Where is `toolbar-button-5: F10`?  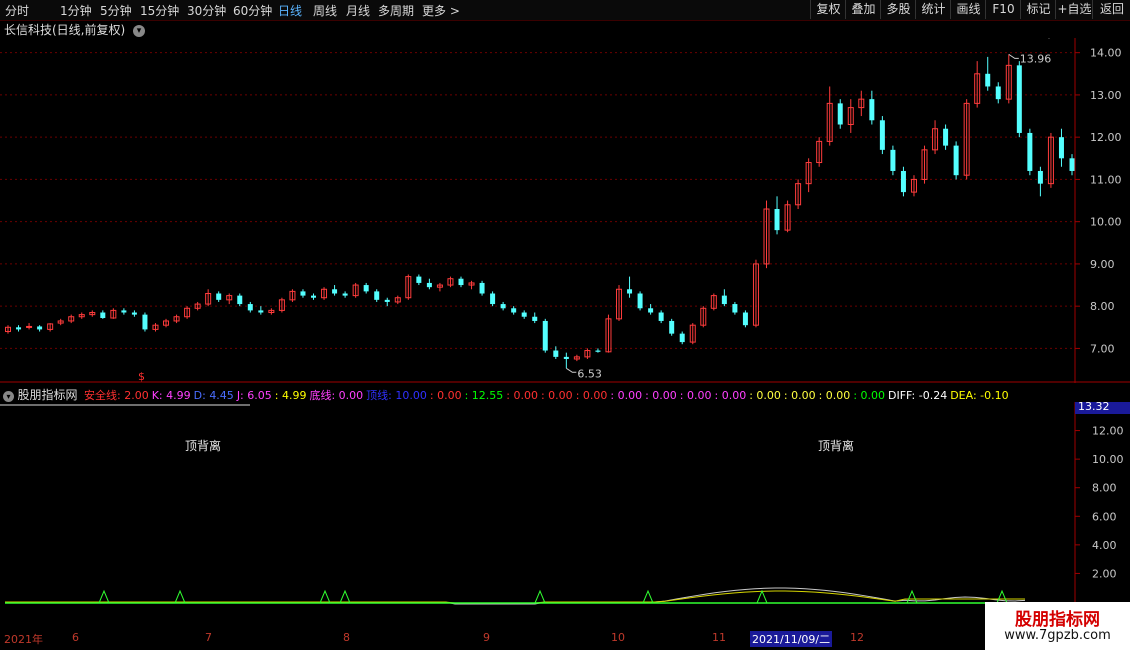
toolbar-button-5: F10 is located at coordinates (1003, 9).